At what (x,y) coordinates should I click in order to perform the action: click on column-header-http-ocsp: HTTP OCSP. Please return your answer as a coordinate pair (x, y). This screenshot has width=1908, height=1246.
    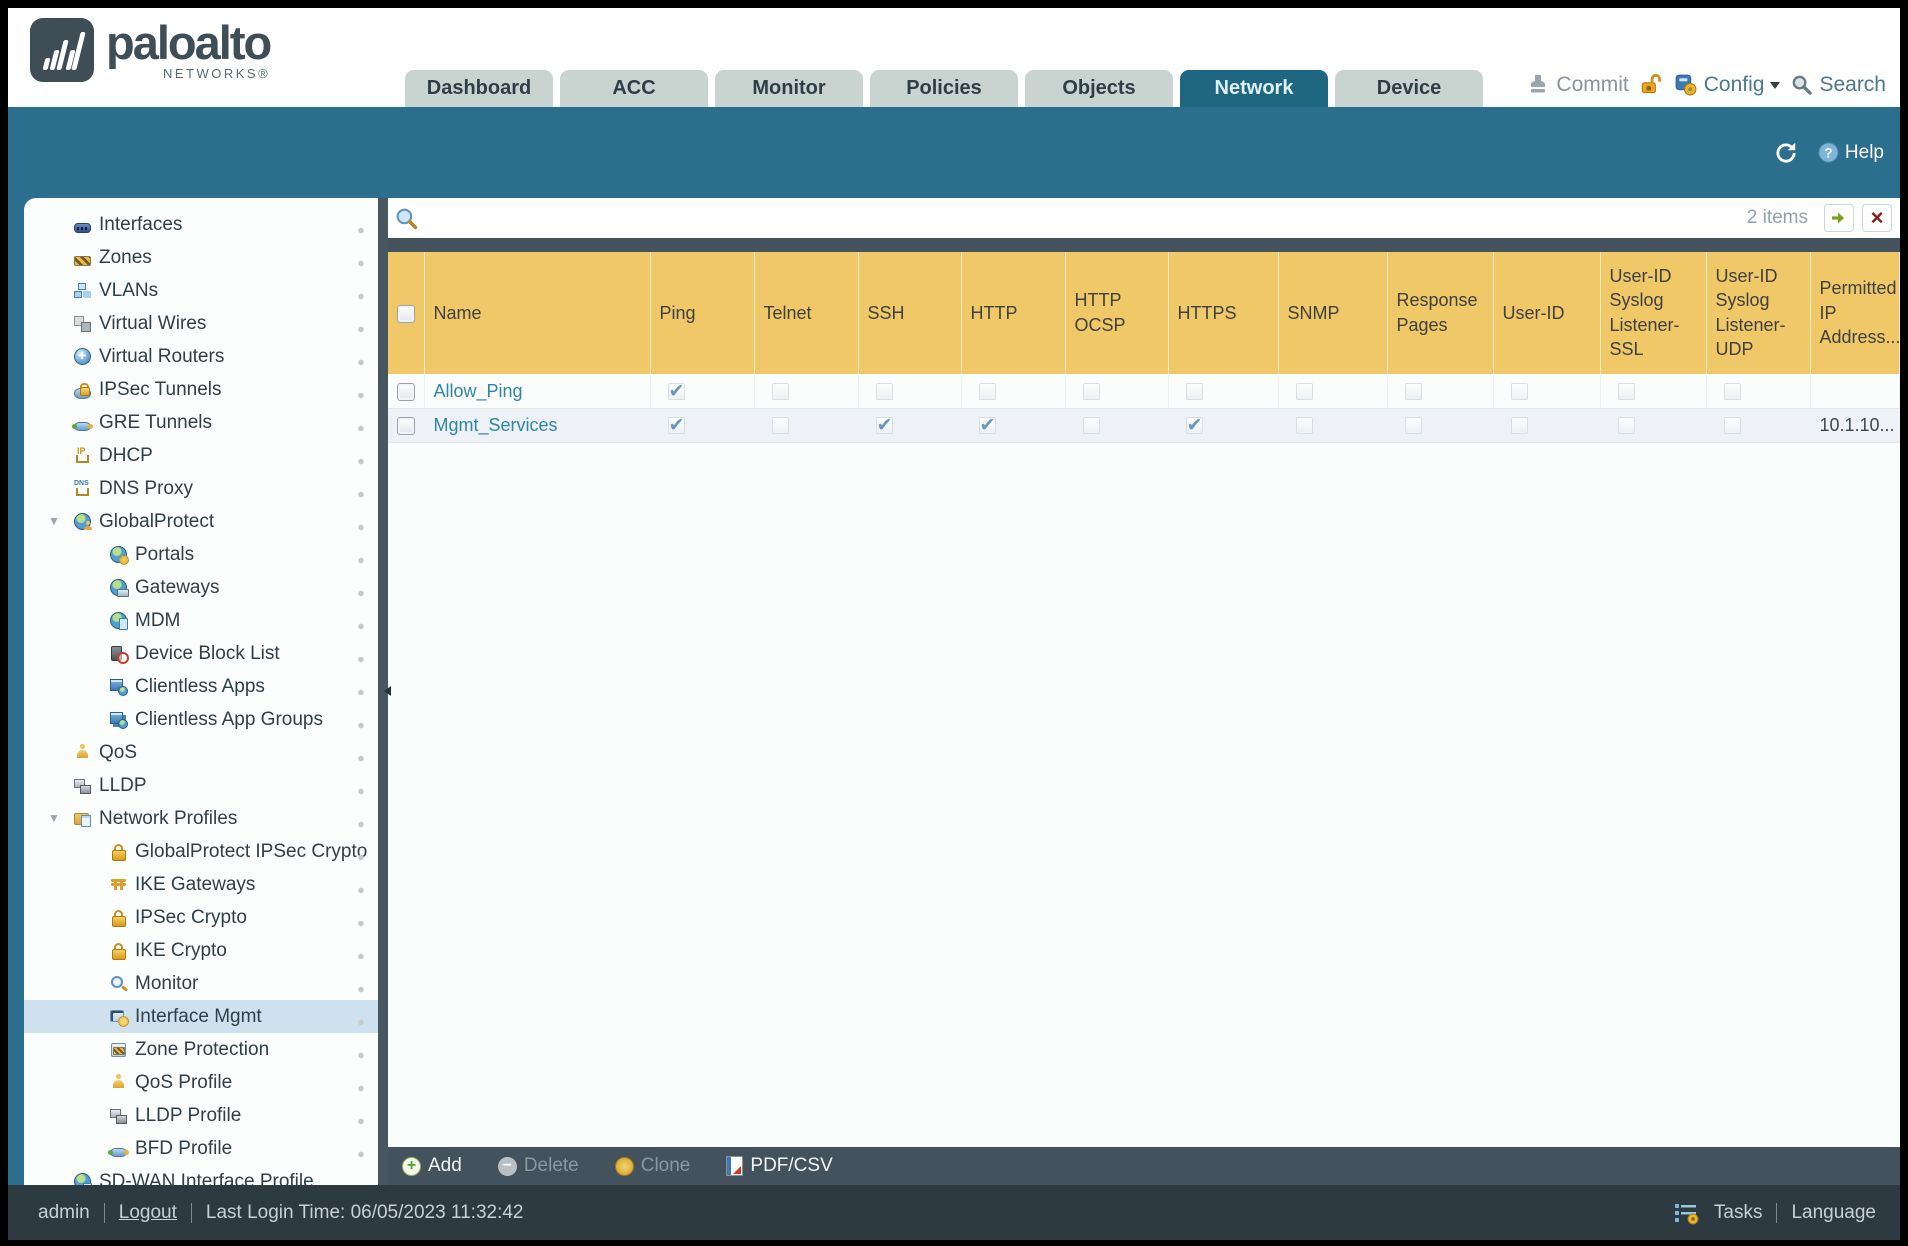
    Looking at the image, I should click on (1117, 313).